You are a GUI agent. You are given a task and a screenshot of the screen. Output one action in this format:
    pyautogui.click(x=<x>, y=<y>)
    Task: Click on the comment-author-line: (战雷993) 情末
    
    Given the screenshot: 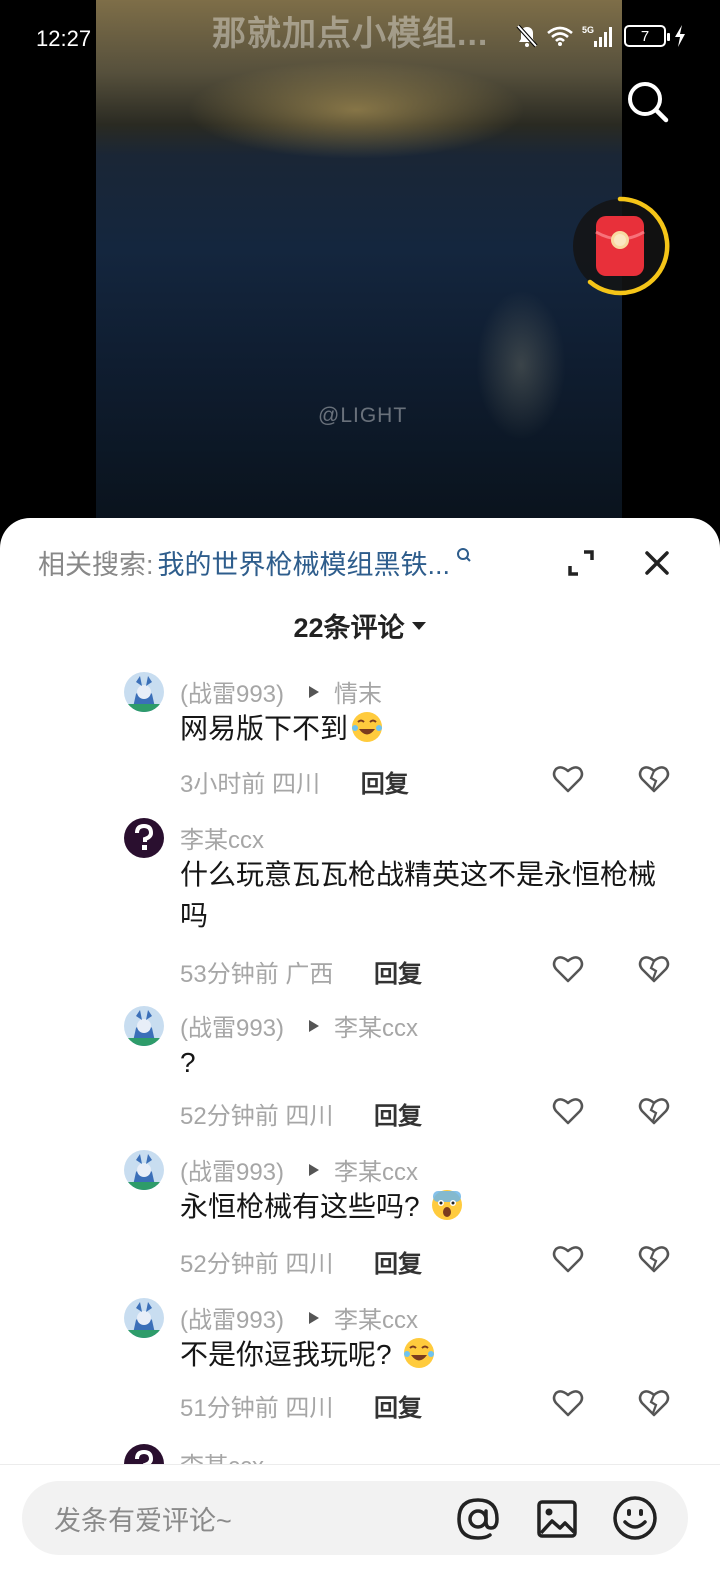 What is the action you would take?
    pyautogui.click(x=281, y=691)
    